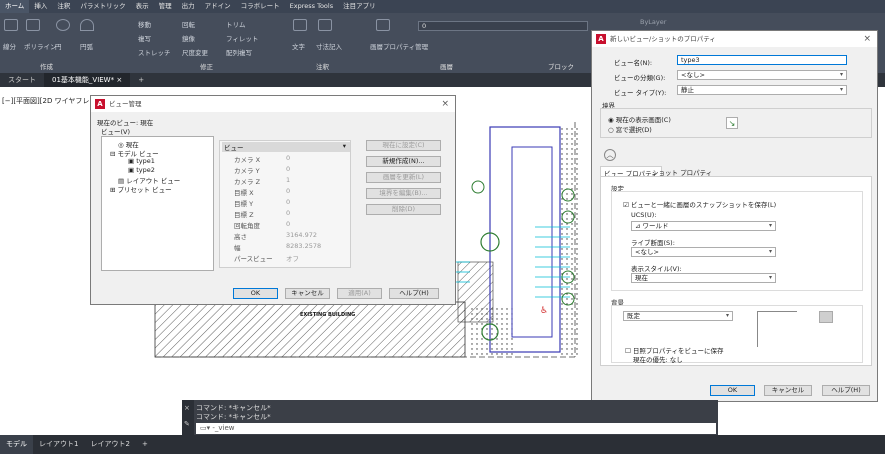  I want to click on view-type-select: 静止 ▾, so click(762, 90).